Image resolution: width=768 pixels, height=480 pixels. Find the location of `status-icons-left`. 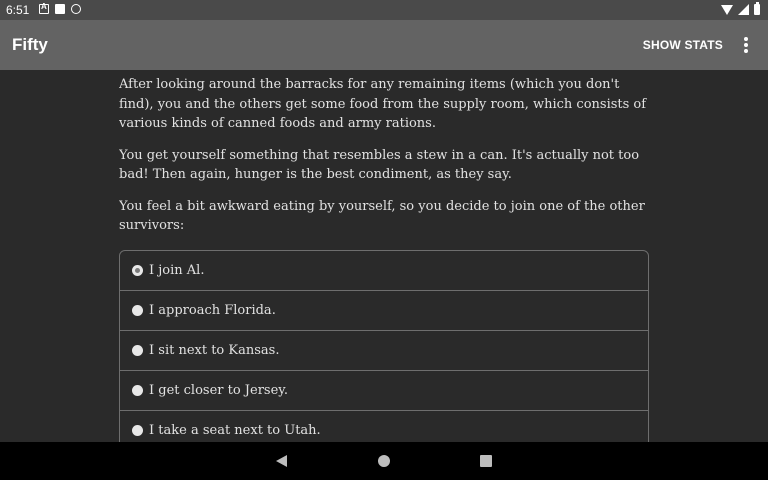

status-icons-left is located at coordinates (60, 8).